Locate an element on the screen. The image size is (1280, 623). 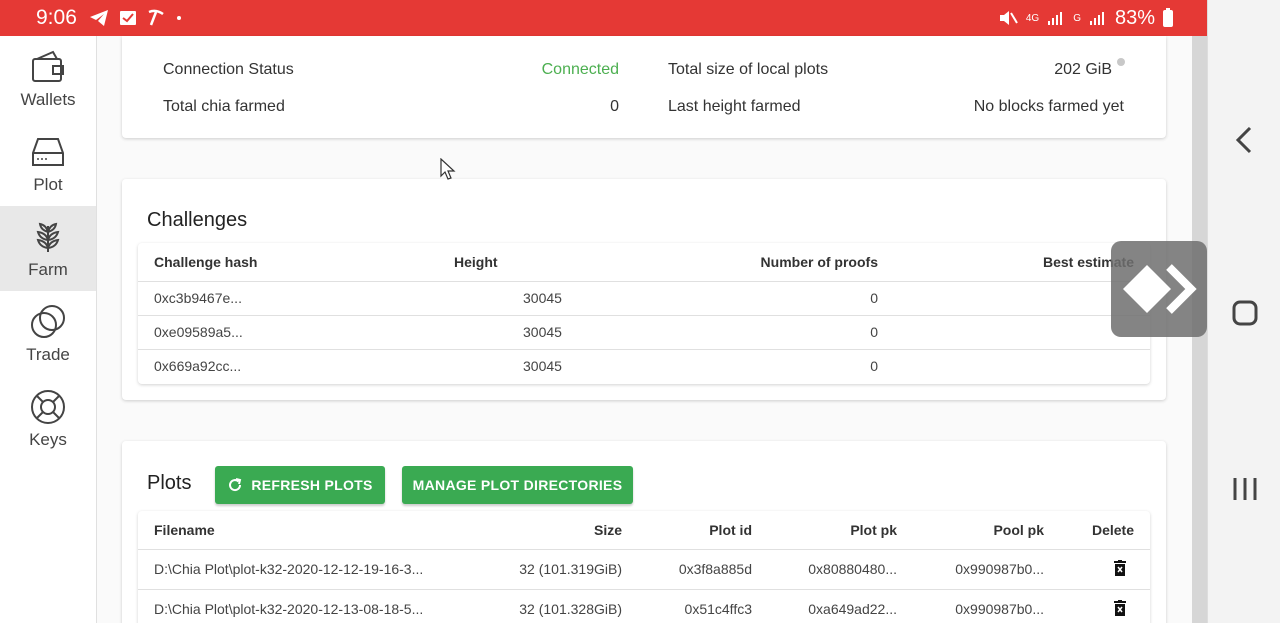
connection-status-label: Connection Status is located at coordinates (228, 69).